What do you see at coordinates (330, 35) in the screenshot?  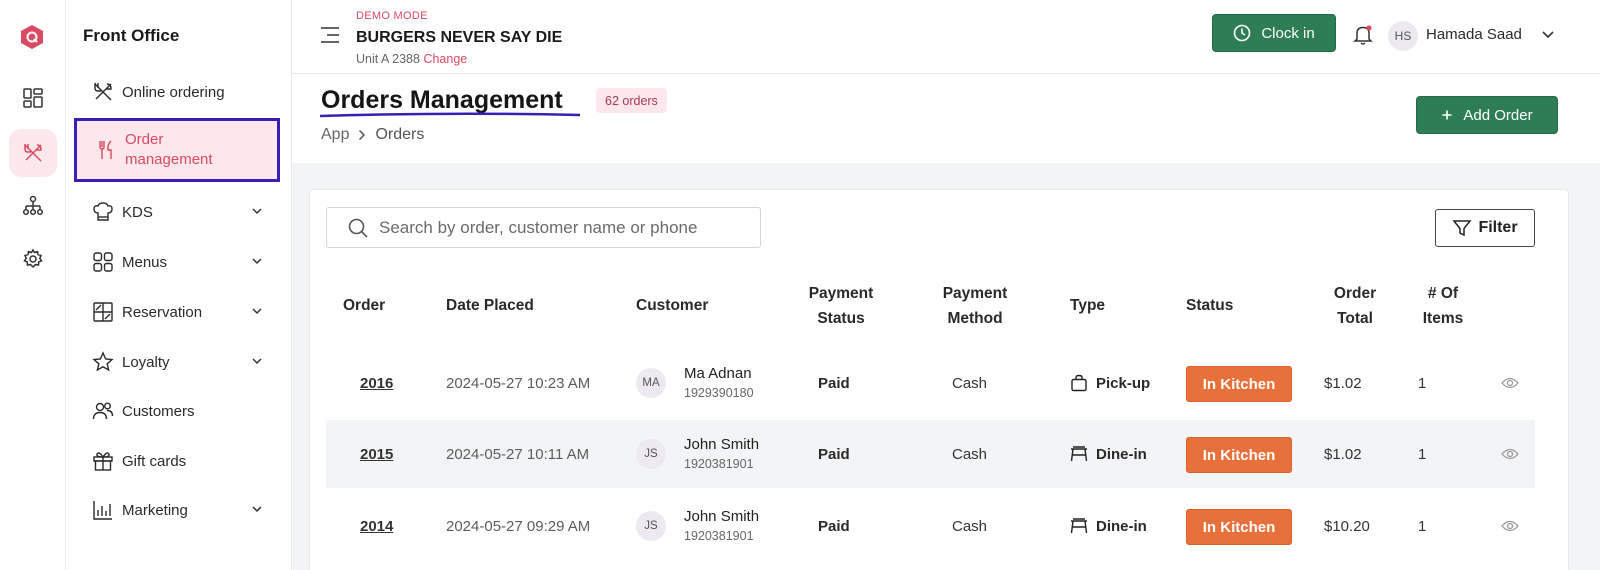 I see `menu-toggle-icon` at bounding box center [330, 35].